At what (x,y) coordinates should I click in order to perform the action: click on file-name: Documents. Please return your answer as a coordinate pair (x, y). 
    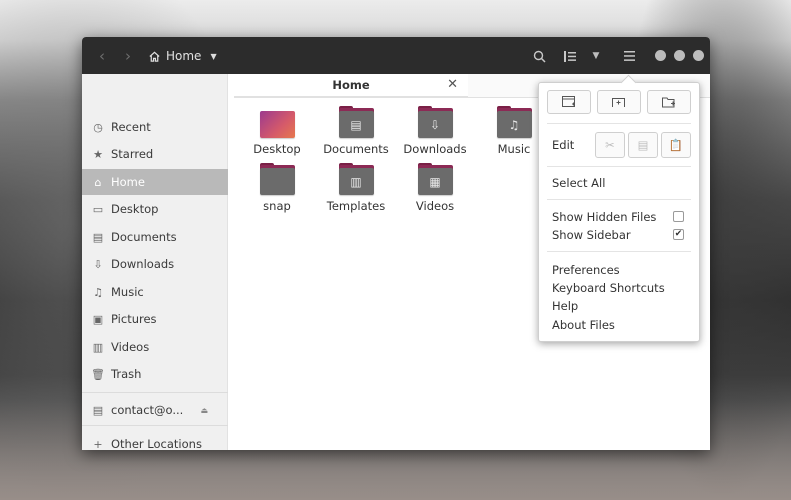
    Looking at the image, I should click on (356, 149).